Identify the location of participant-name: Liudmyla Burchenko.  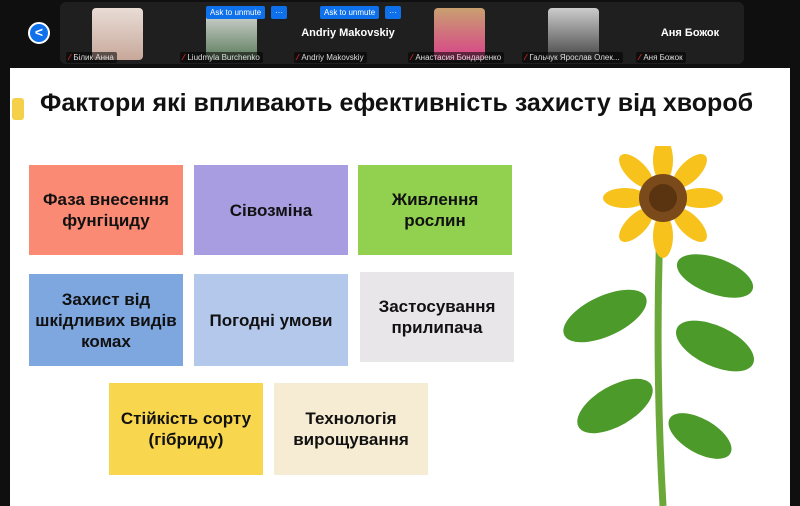
(223, 57).